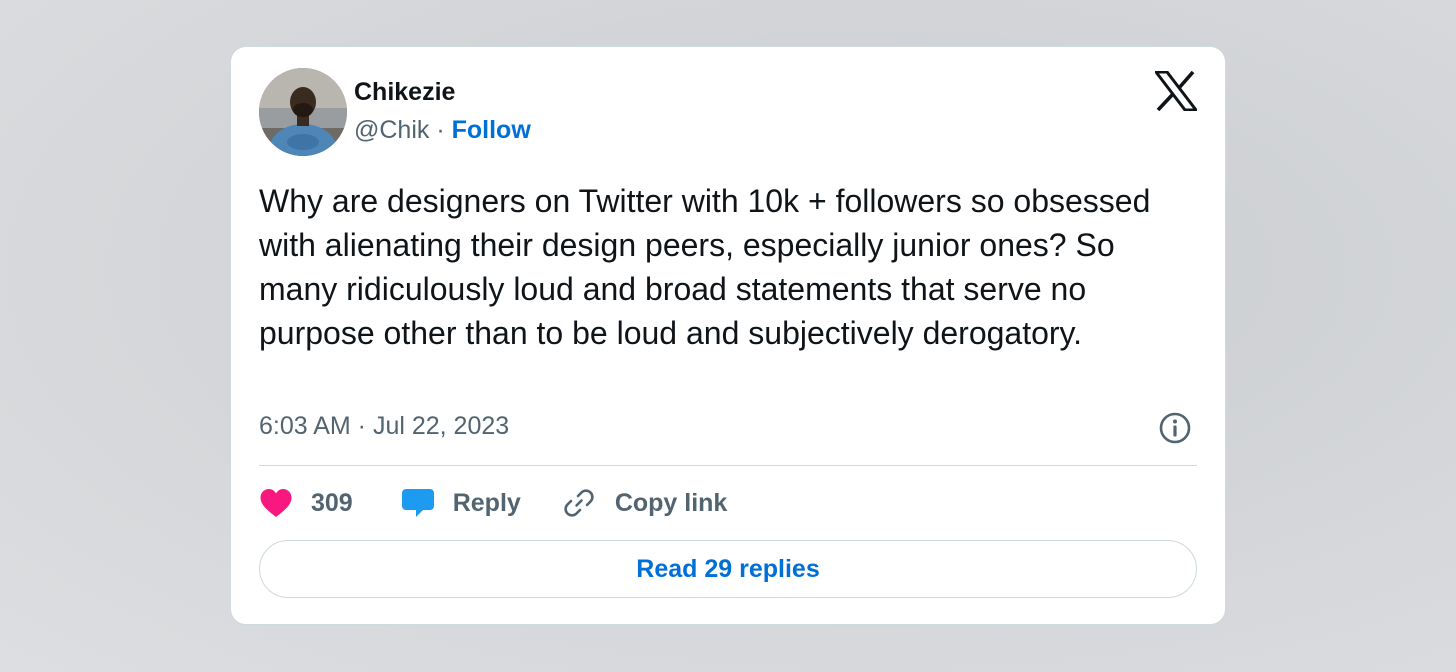 This screenshot has height=672, width=1456. I want to click on reply-button: Reply, so click(461, 503).